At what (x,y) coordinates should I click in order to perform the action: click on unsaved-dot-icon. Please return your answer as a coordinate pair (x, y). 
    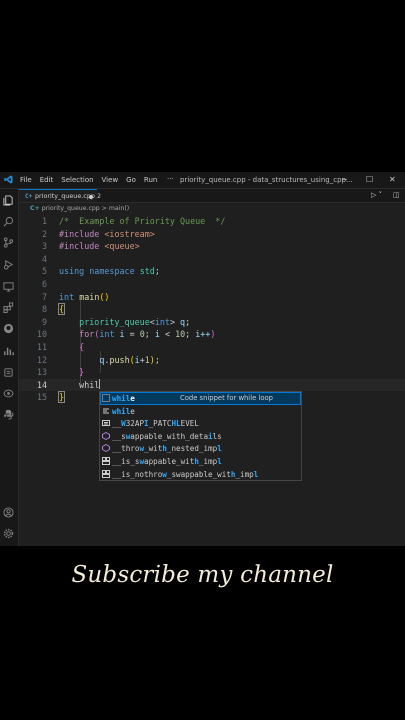
    Looking at the image, I should click on (91, 197).